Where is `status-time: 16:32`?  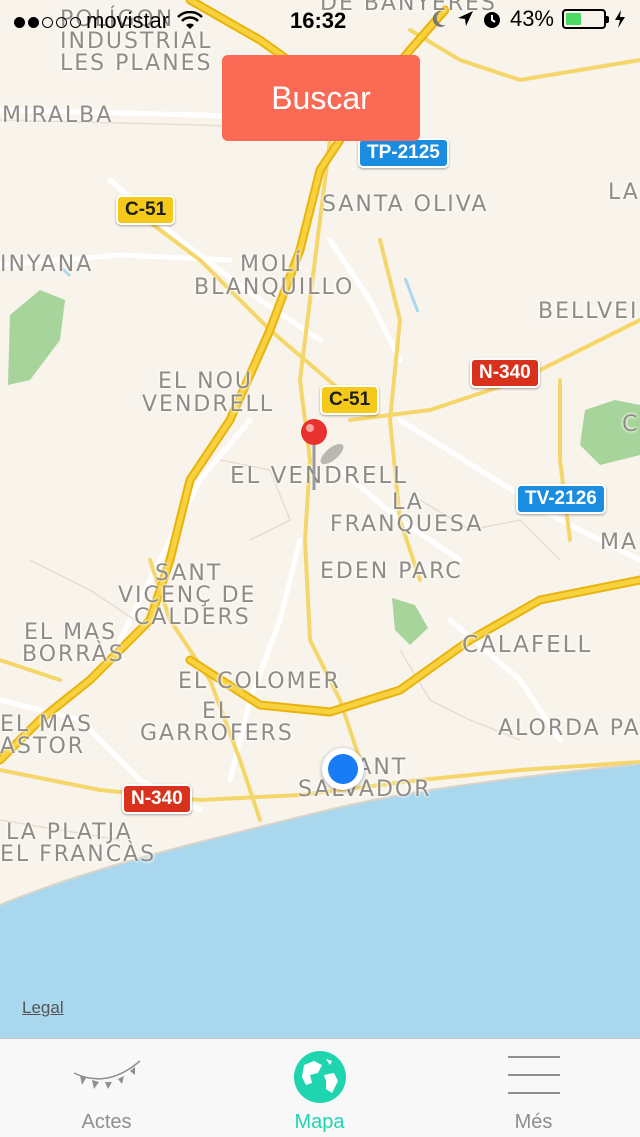
status-time: 16:32 is located at coordinates (318, 20).